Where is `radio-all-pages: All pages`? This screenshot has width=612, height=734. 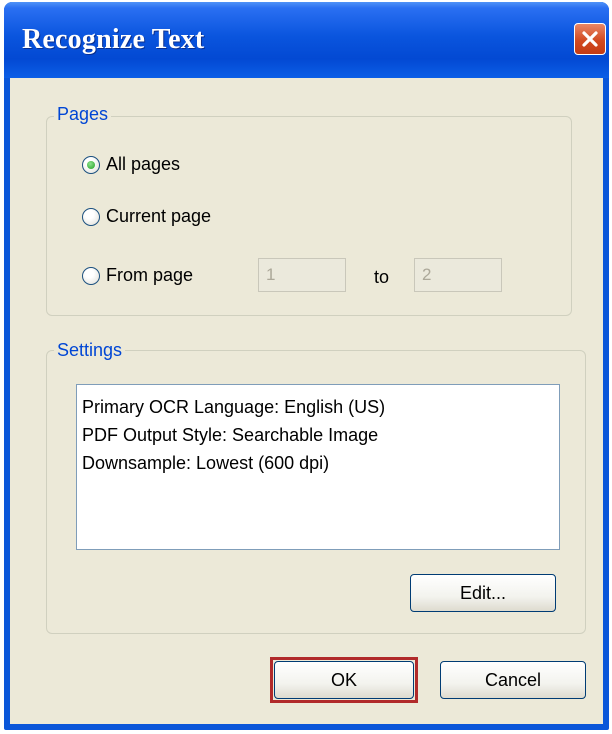
radio-all-pages: All pages is located at coordinates (131, 164).